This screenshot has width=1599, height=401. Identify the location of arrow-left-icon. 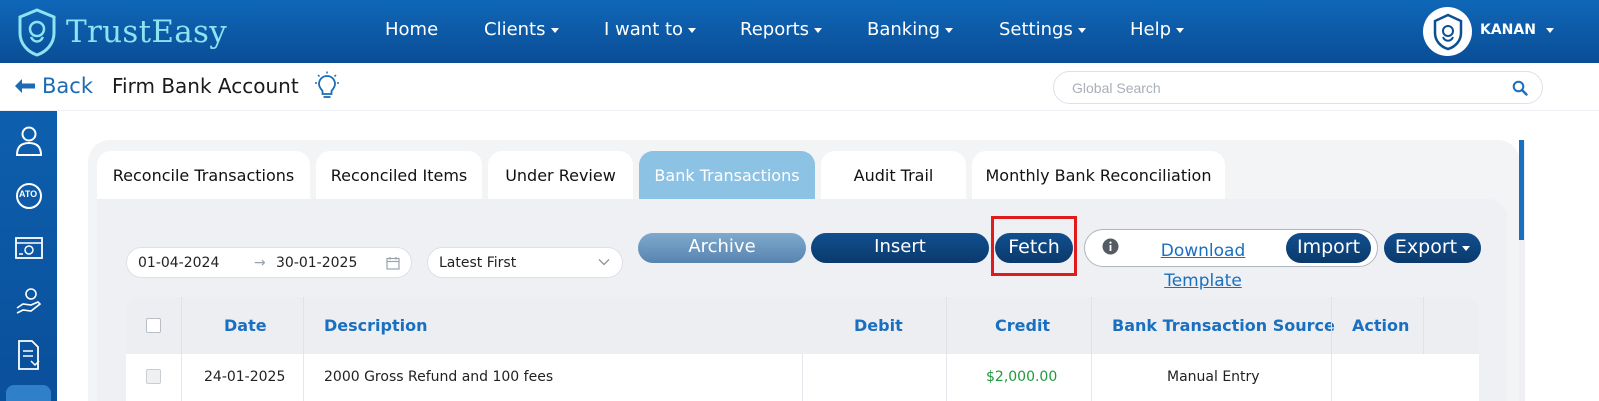
(25, 86).